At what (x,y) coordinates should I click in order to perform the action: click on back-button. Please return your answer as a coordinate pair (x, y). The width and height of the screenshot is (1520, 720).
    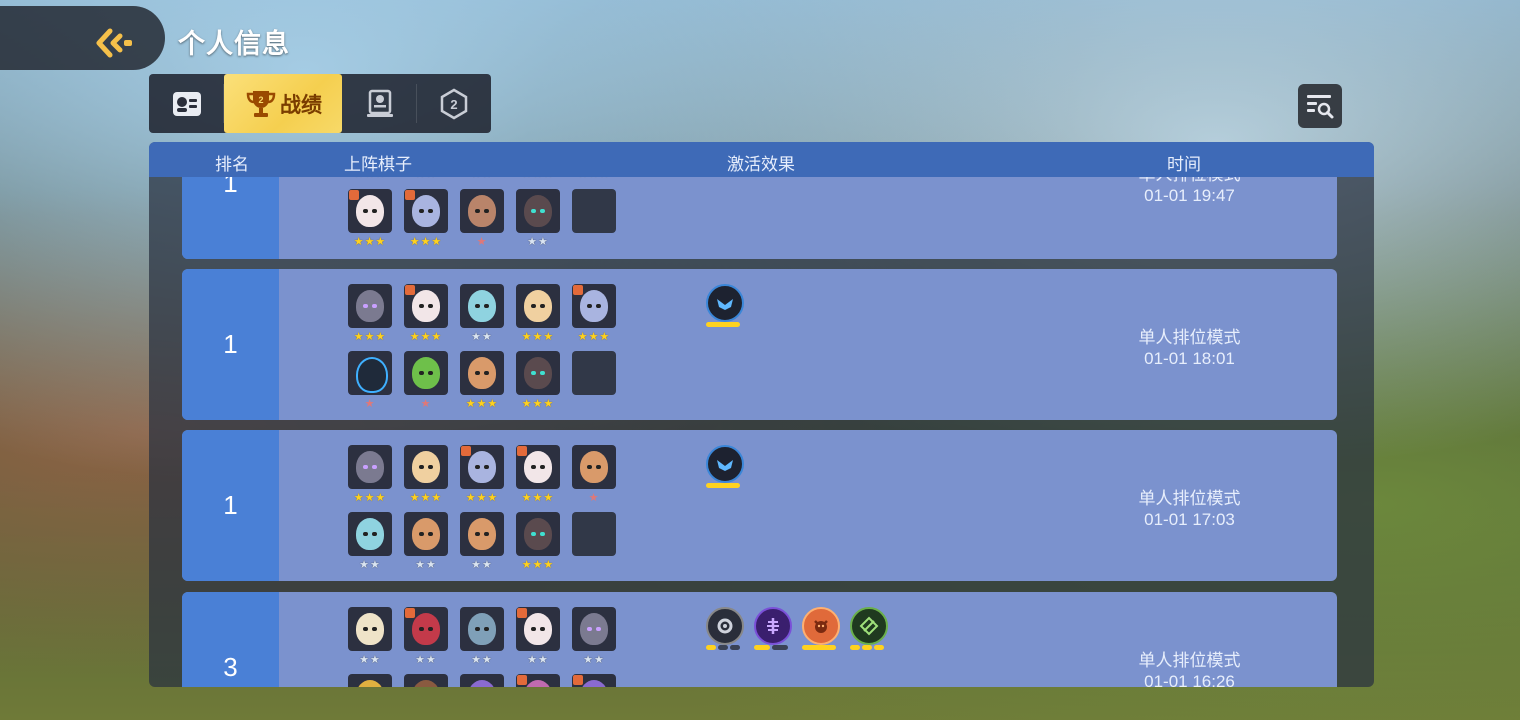
    Looking at the image, I should click on (82, 38).